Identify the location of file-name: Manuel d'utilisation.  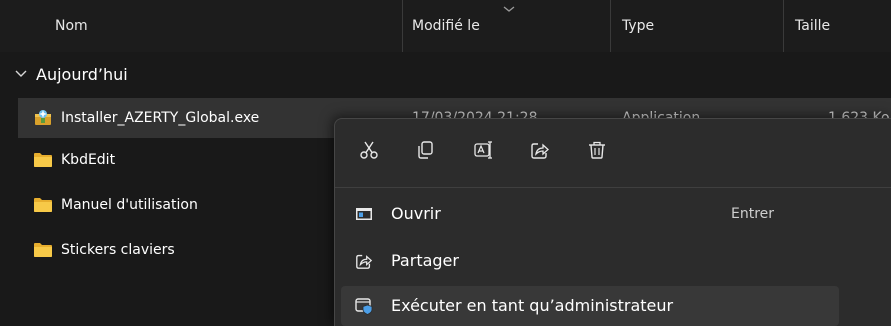
(129, 205).